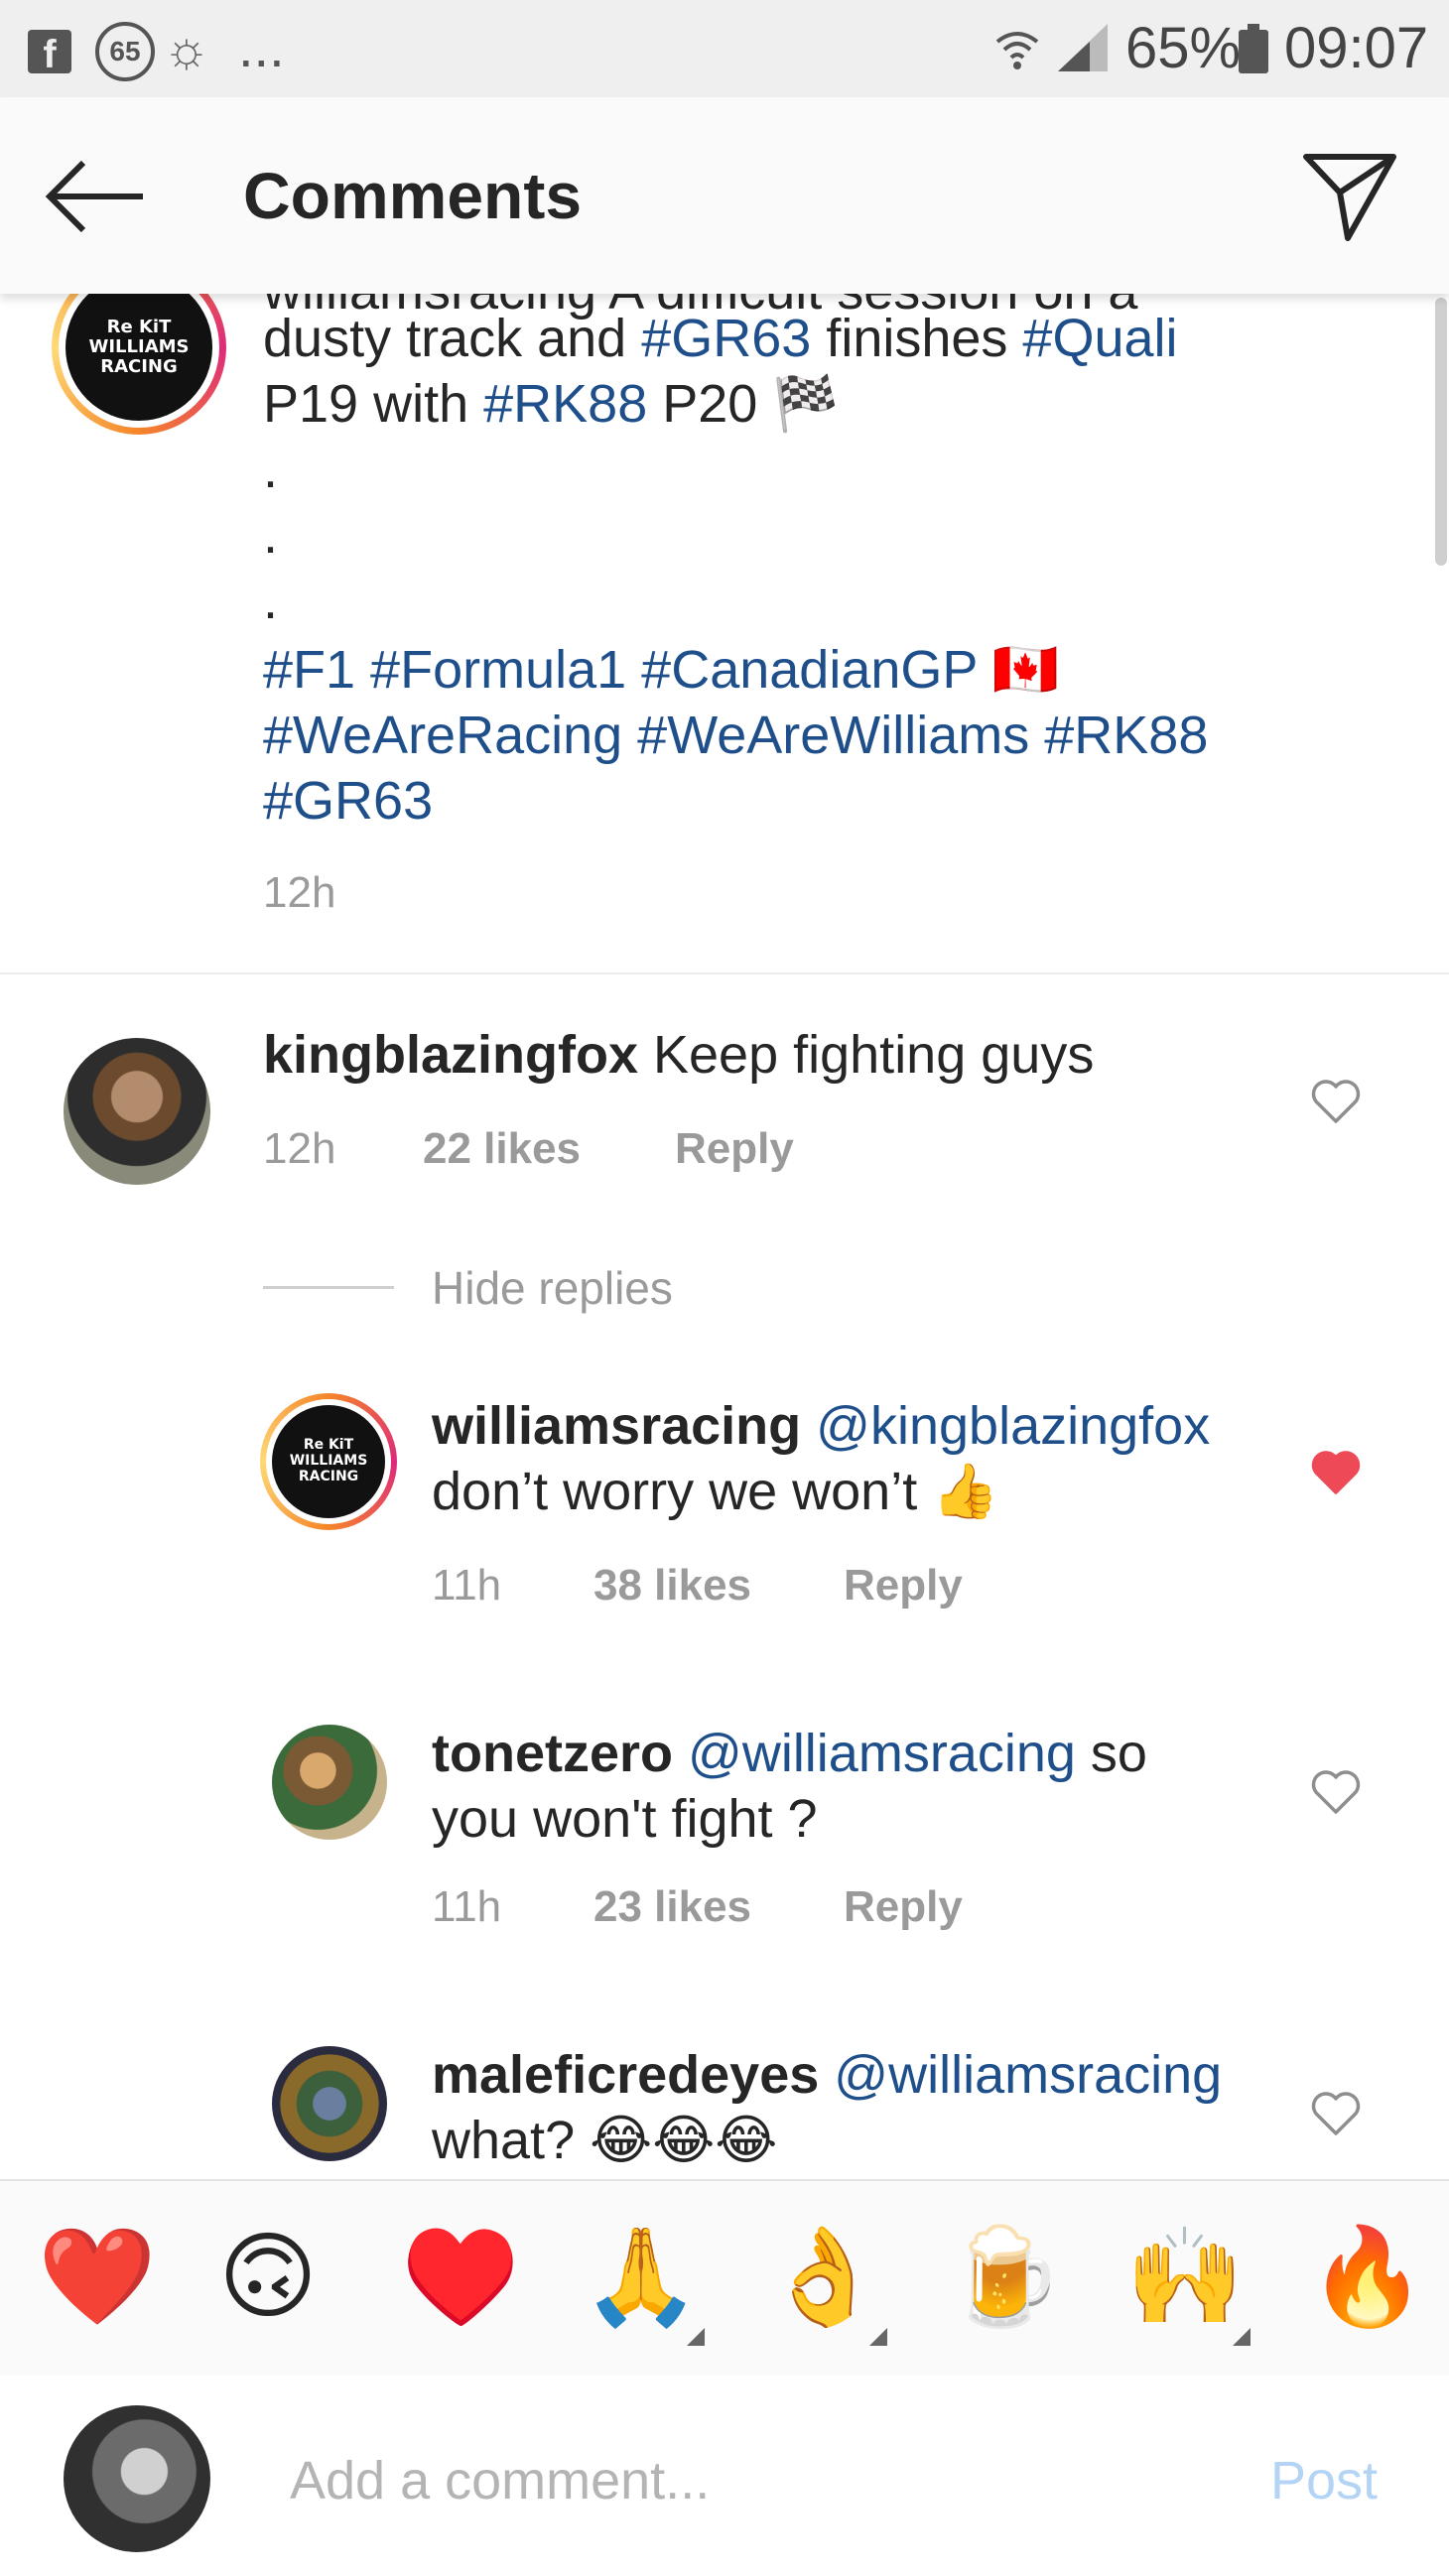  Describe the element at coordinates (616, 1426) in the screenshot. I see `username-link: williamsracing` at that location.